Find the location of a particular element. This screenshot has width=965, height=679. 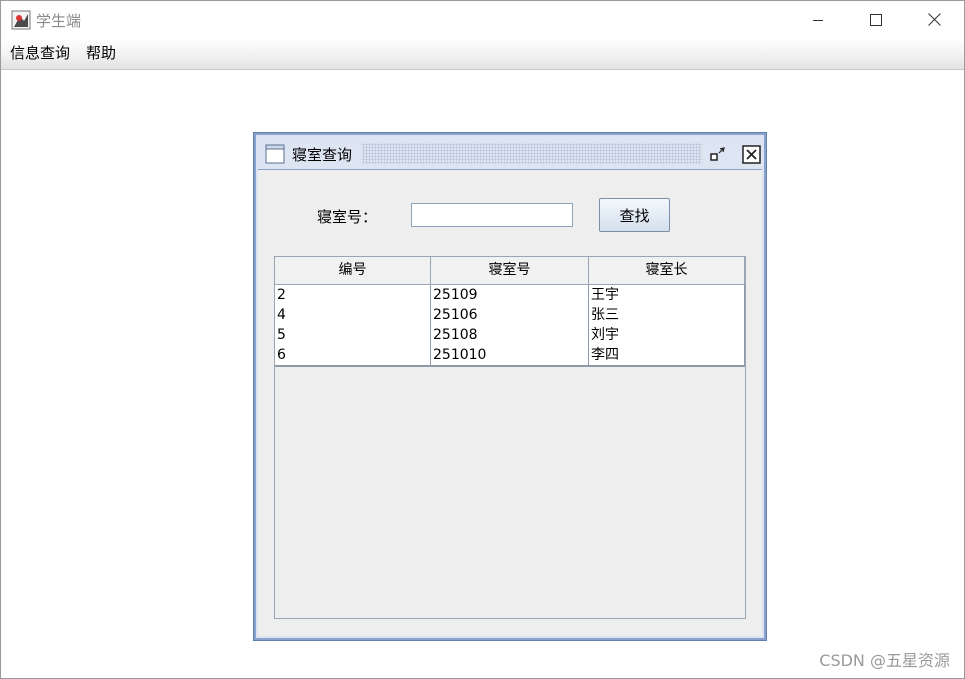

table-row: 6 251010 李四 is located at coordinates (510, 356).